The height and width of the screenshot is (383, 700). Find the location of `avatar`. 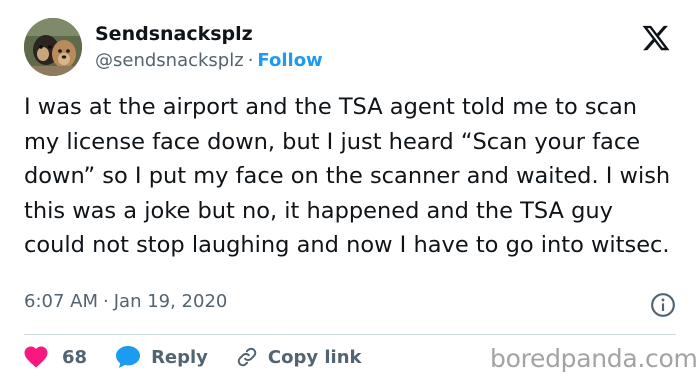

avatar is located at coordinates (53, 47).